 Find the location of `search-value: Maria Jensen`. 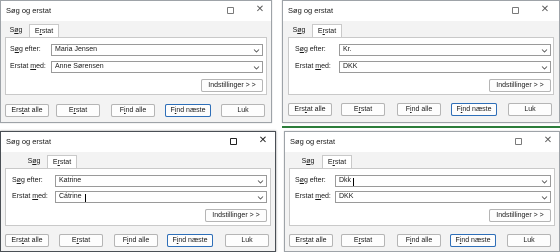

search-value: Maria Jensen is located at coordinates (76, 49).